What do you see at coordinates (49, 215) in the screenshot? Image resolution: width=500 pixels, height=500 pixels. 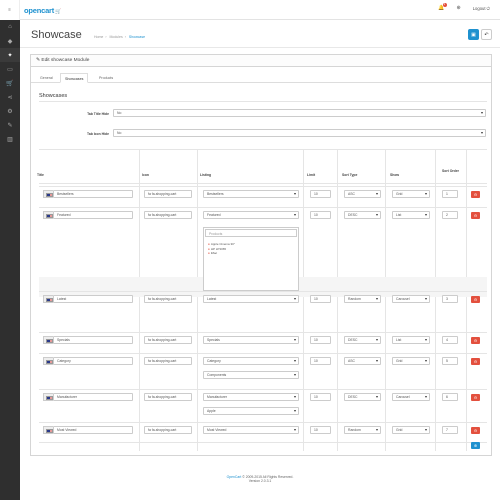 I see `flag-icon` at bounding box center [49, 215].